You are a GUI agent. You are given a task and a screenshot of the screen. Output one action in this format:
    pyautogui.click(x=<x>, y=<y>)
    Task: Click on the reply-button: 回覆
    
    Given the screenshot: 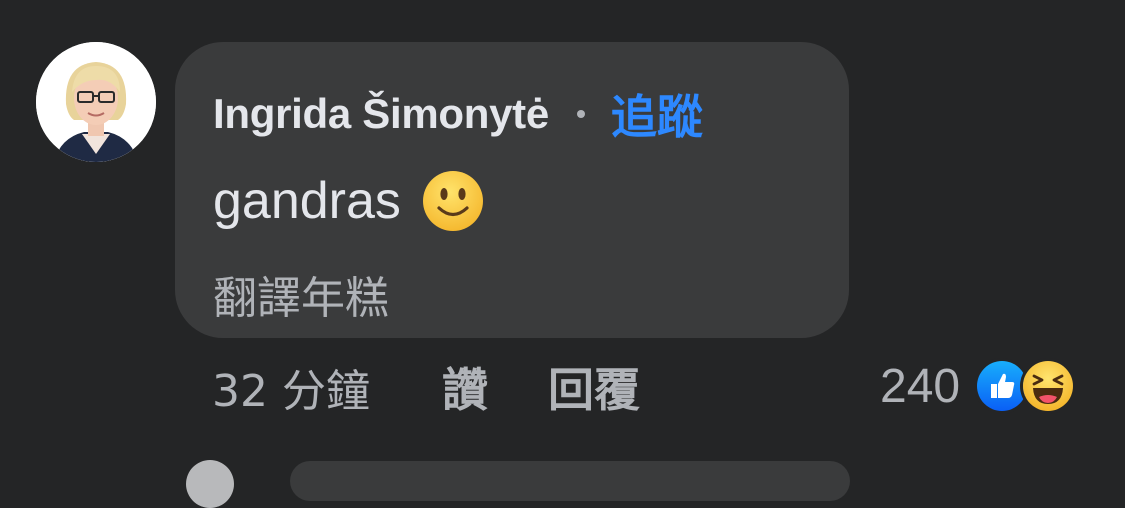 What is the action you would take?
    pyautogui.click(x=594, y=387)
    